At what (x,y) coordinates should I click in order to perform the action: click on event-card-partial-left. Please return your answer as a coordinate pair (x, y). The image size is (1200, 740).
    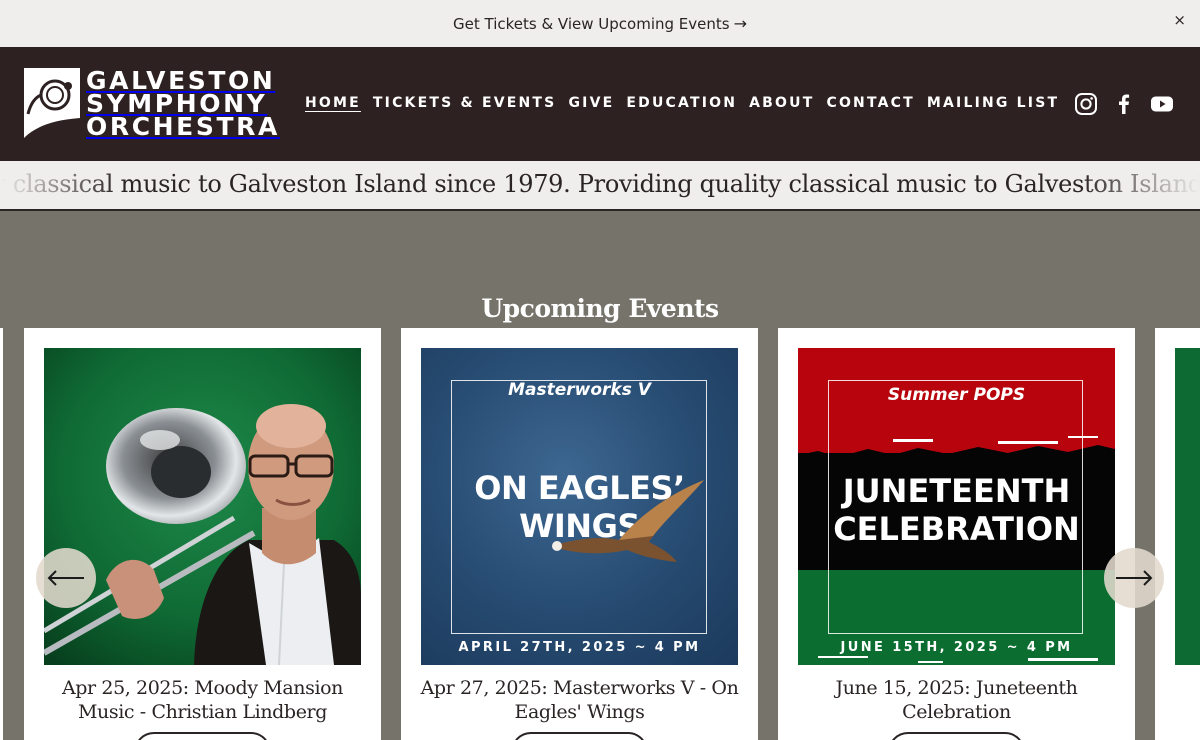
    Looking at the image, I should click on (1, 534).